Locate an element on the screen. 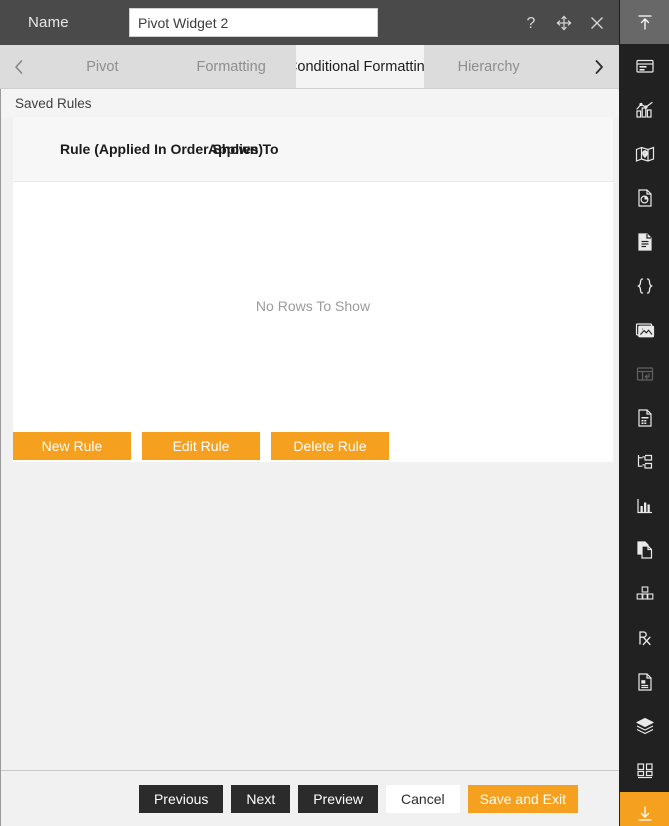 Image resolution: width=669 pixels, height=826 pixels. text-document-icon is located at coordinates (644, 242).